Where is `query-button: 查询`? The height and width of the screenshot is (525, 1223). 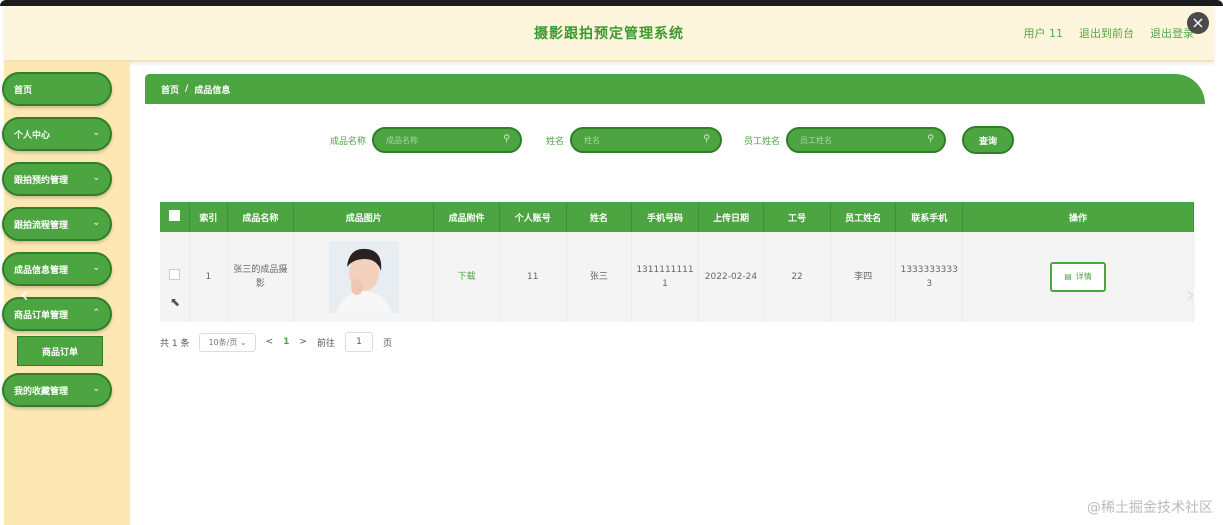 query-button: 查询 is located at coordinates (988, 140).